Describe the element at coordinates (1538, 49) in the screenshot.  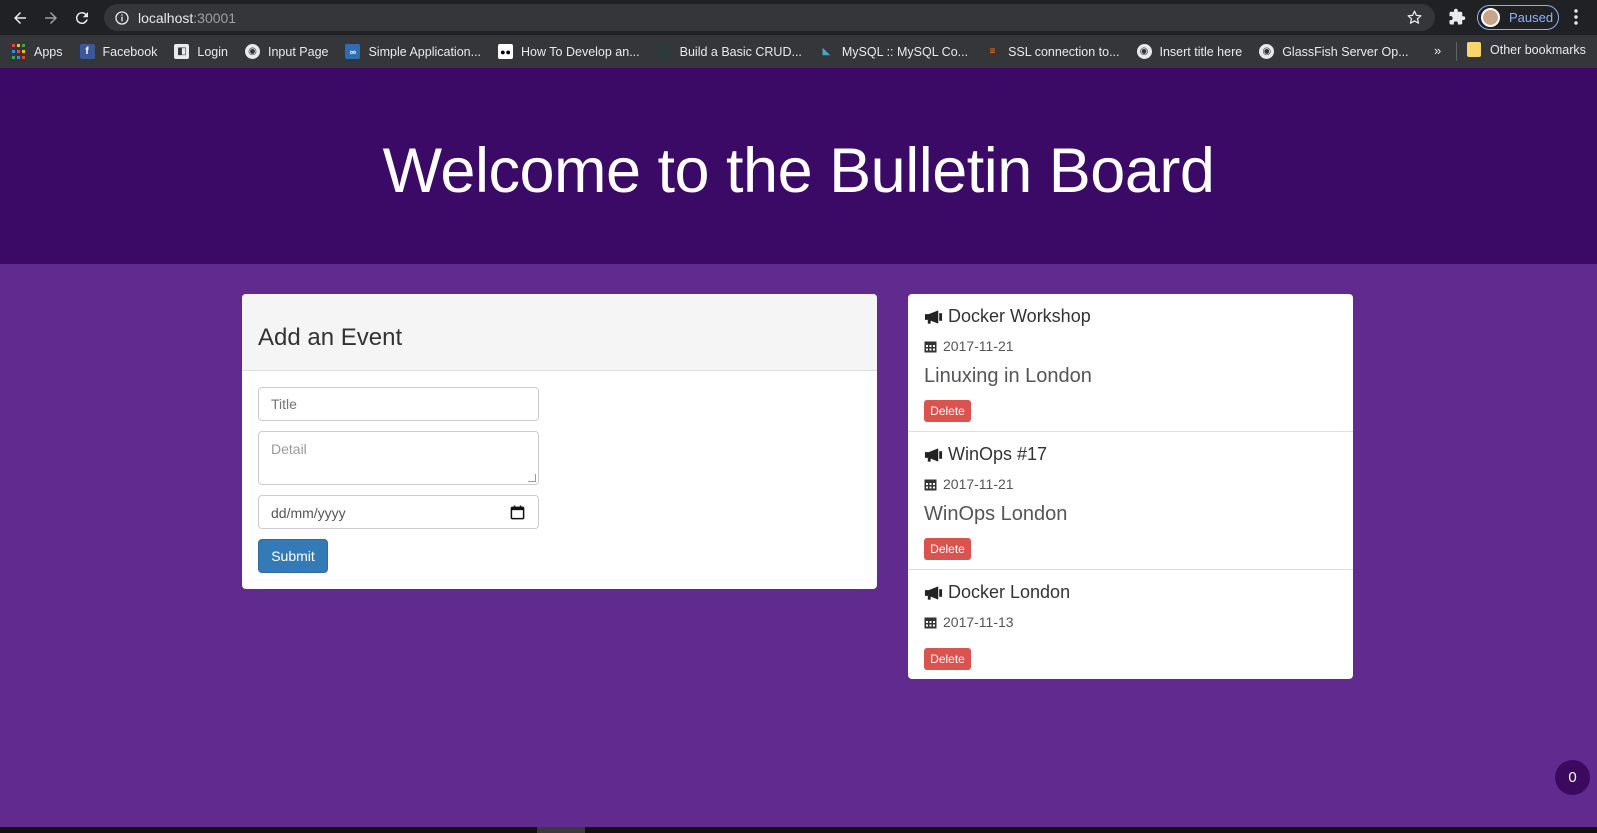
I see `other-bookmarks-label: Other bookmarks` at that location.